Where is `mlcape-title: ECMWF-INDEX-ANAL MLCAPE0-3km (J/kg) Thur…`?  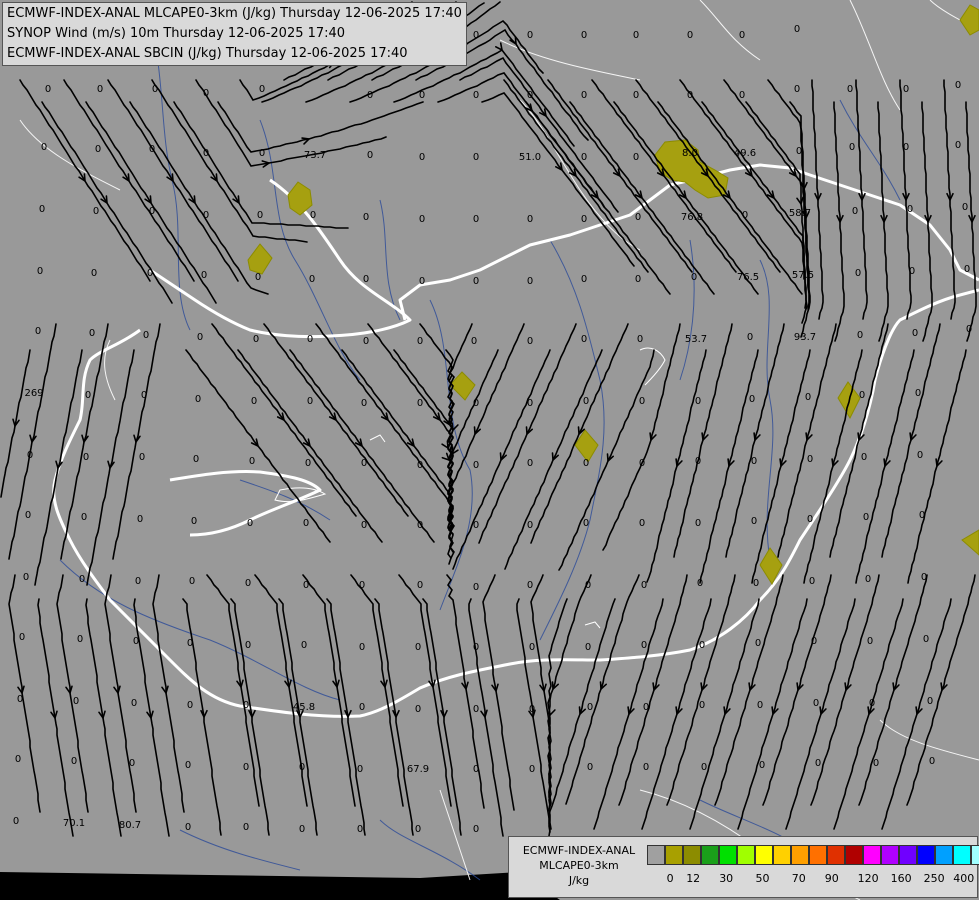
mlcape-title: ECMWF-INDEX-ANAL MLCAPE0-3km (J/kg) Thur… is located at coordinates (234, 13).